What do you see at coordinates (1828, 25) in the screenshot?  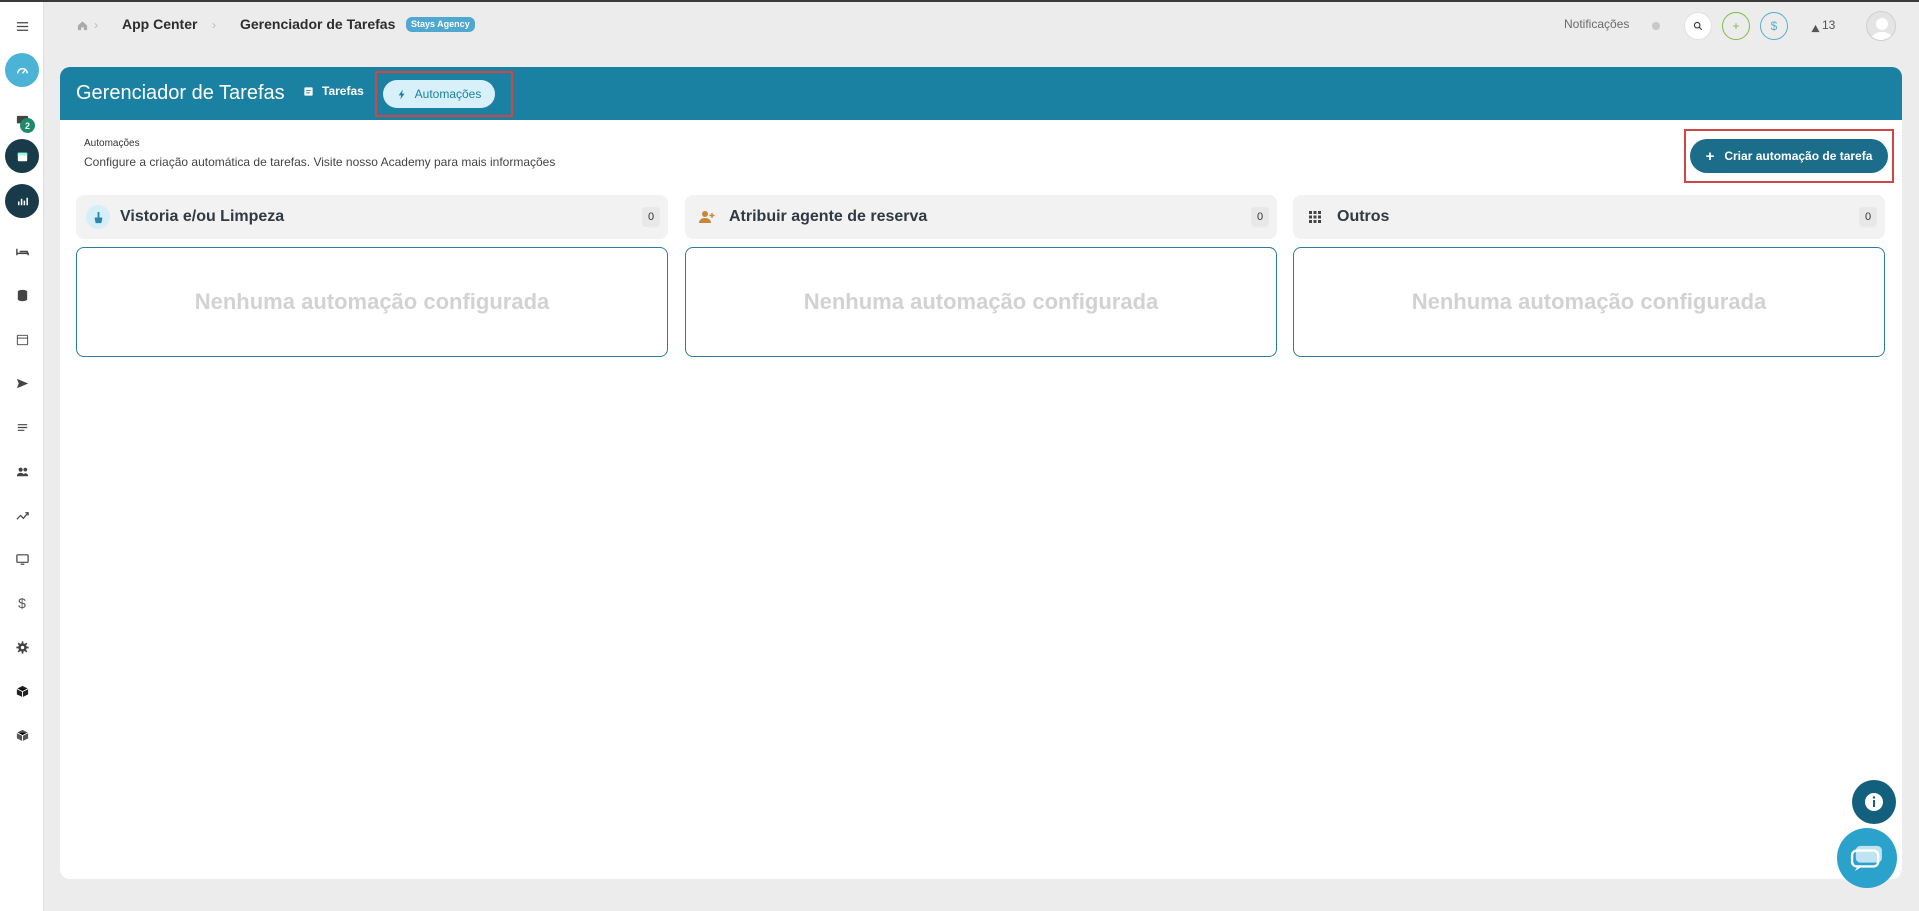 I see `alert-count: 13` at bounding box center [1828, 25].